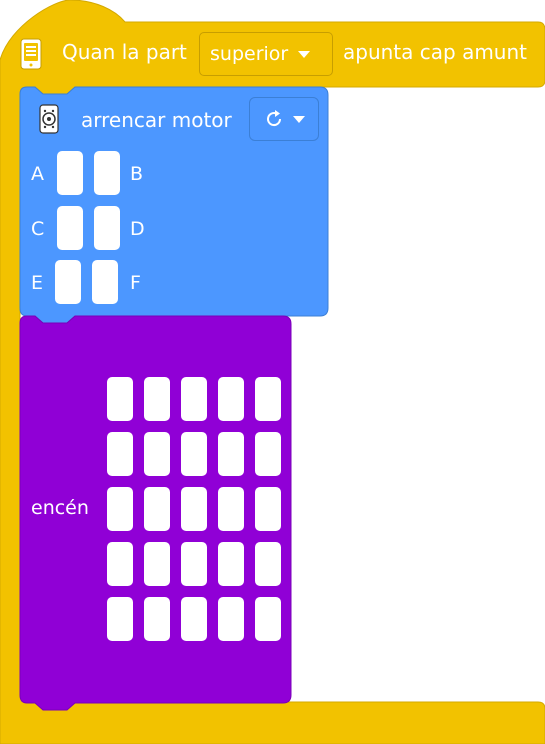  I want to click on led-cell-r2-c1, so click(120, 454).